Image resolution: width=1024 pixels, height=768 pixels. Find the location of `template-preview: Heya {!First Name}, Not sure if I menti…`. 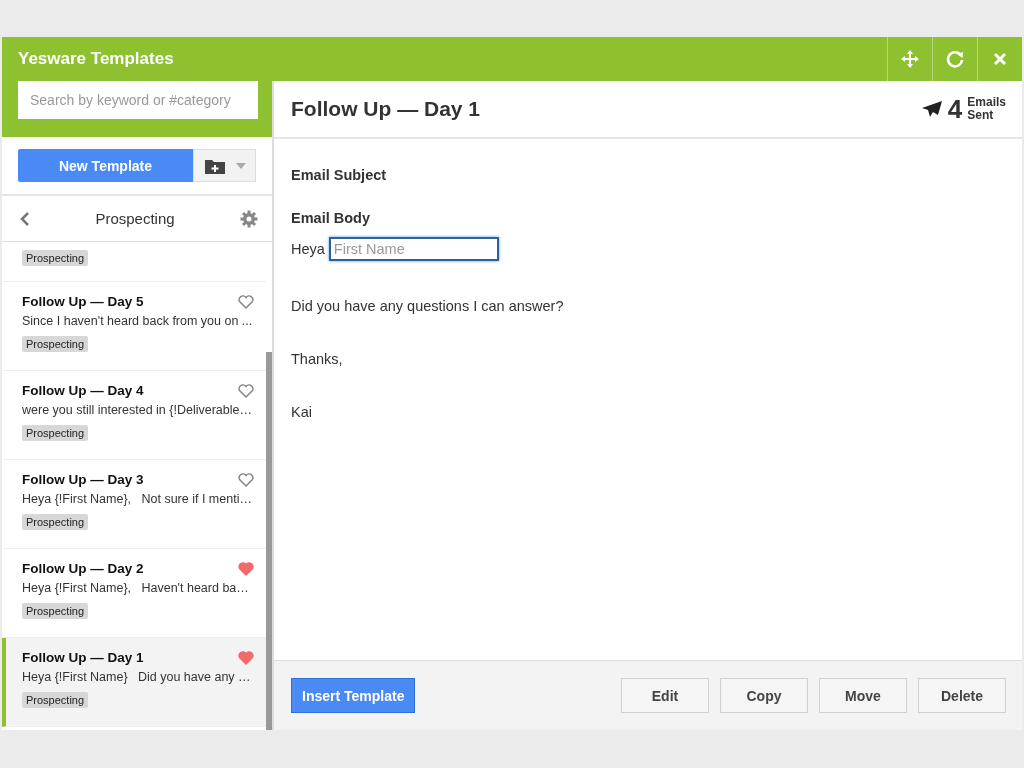

template-preview: Heya {!First Name}, Not sure if I menti… is located at coordinates (137, 499).